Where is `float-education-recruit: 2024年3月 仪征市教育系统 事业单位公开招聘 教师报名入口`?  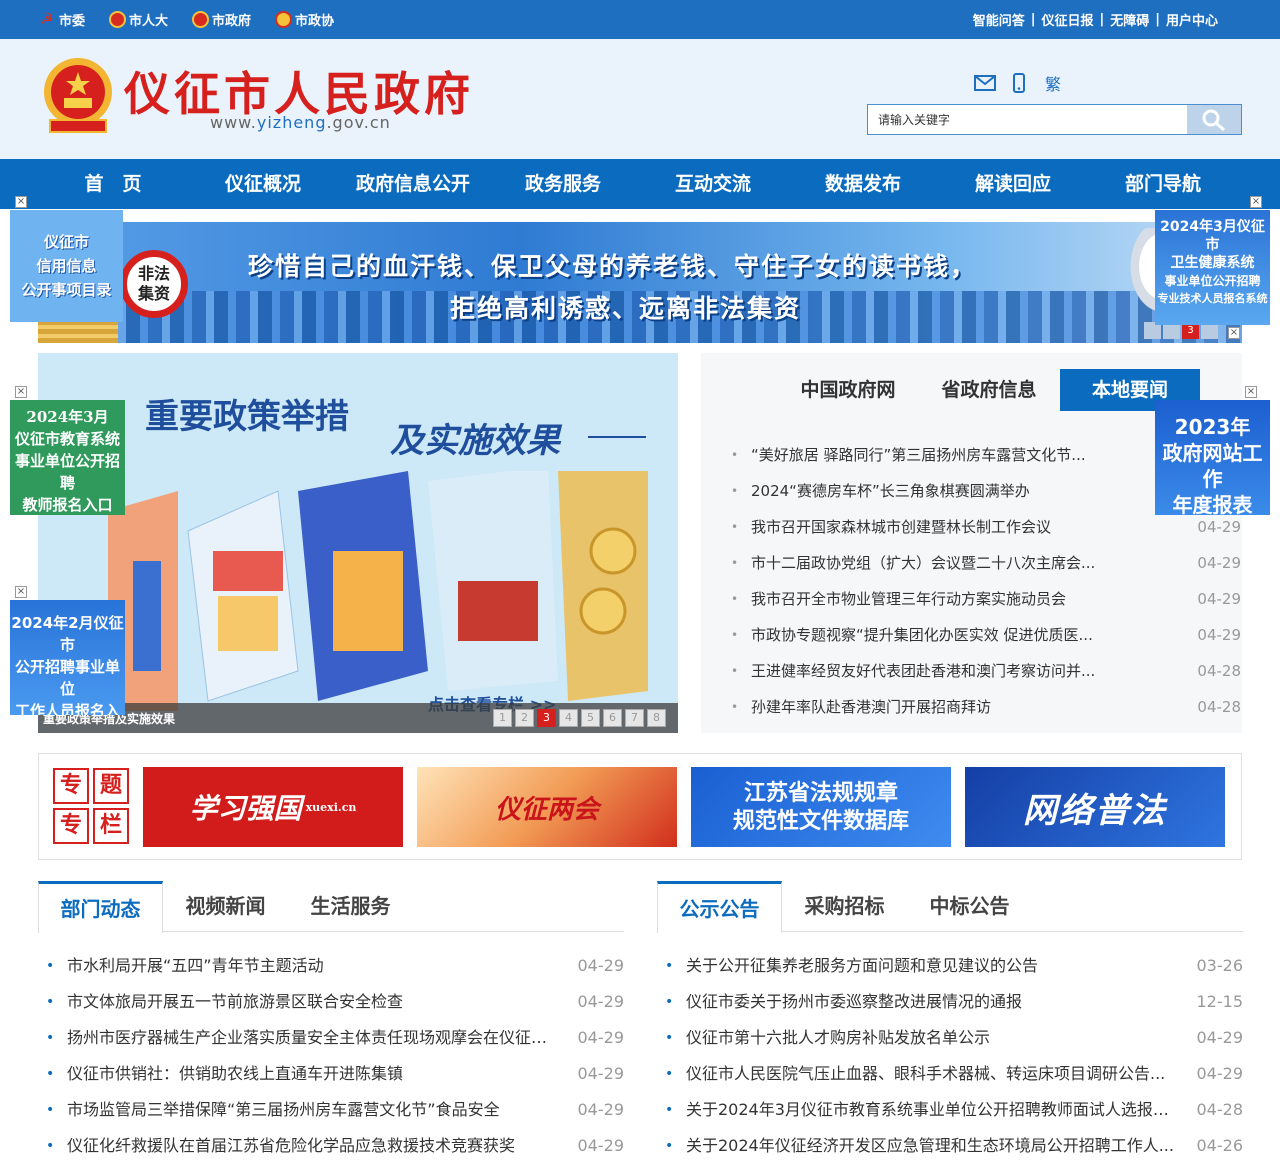
float-education-recruit: 2024年3月 仪征市教育系统 事业单位公开招聘 教师报名入口 is located at coordinates (67, 457).